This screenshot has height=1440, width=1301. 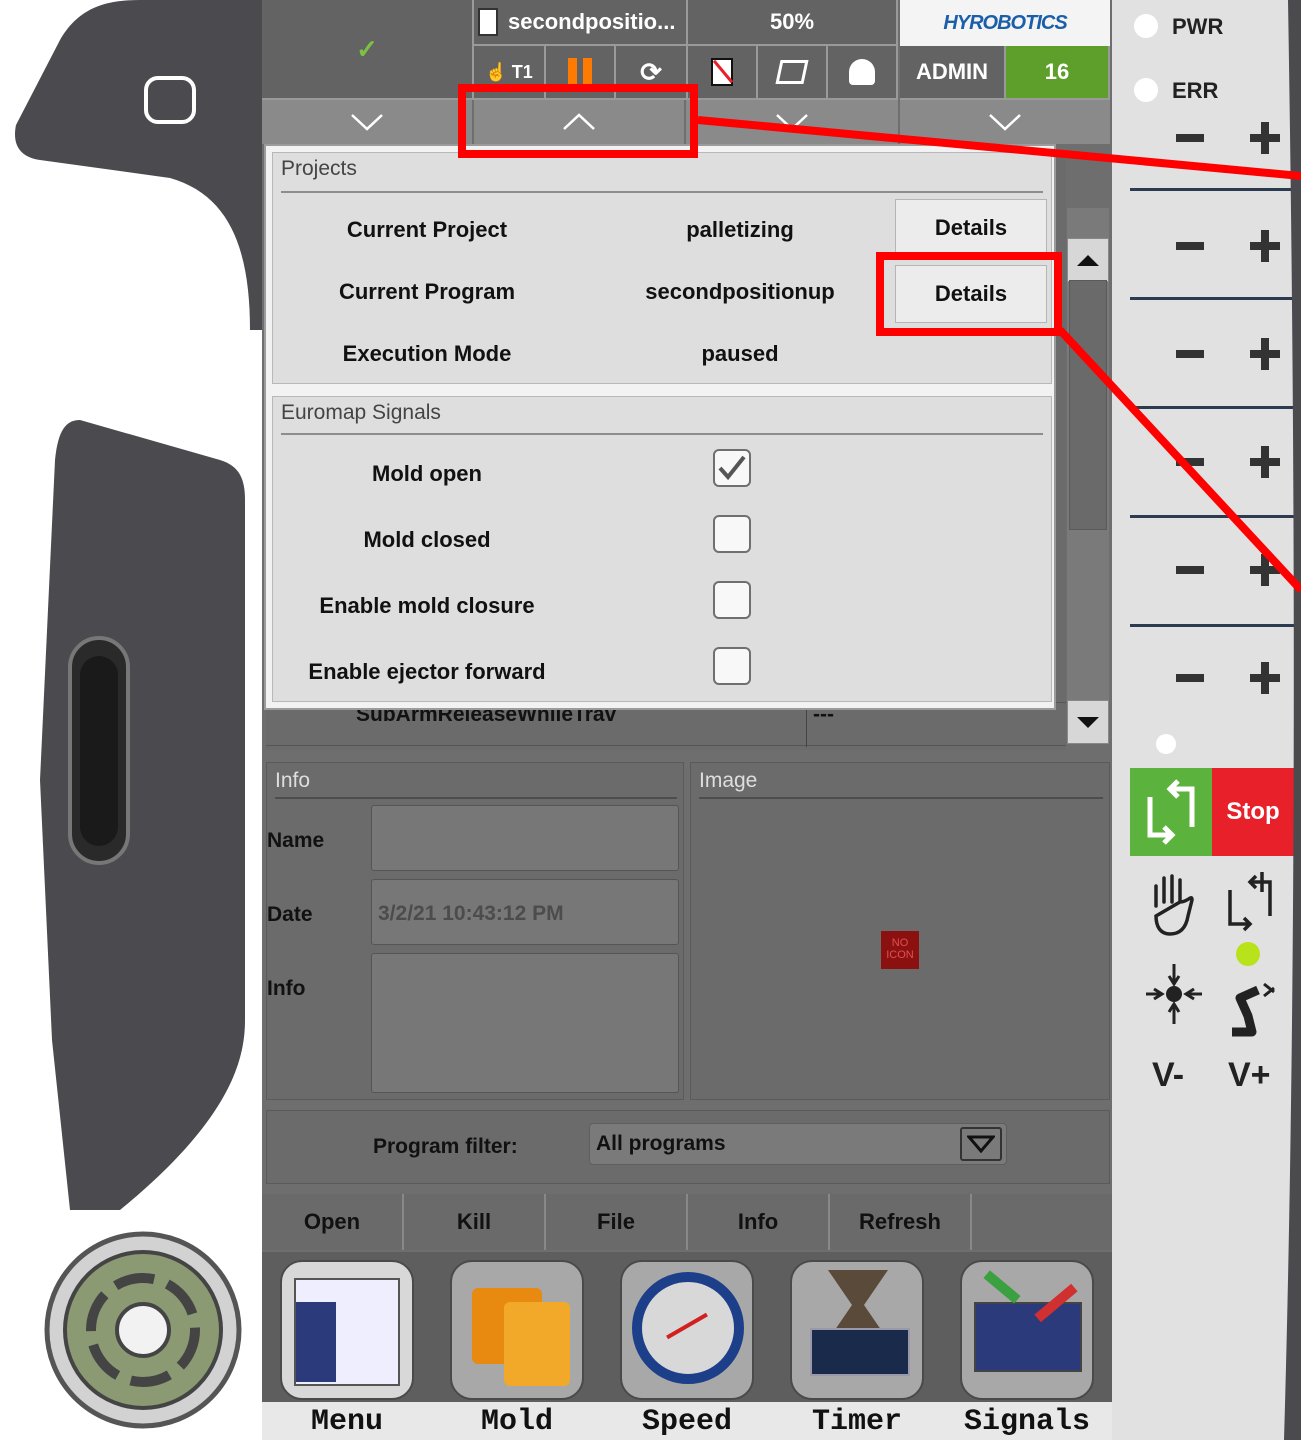 I want to click on info-panel: Info Name Date 3/2/21 10:43:12 PM Info, so click(x=475, y=931).